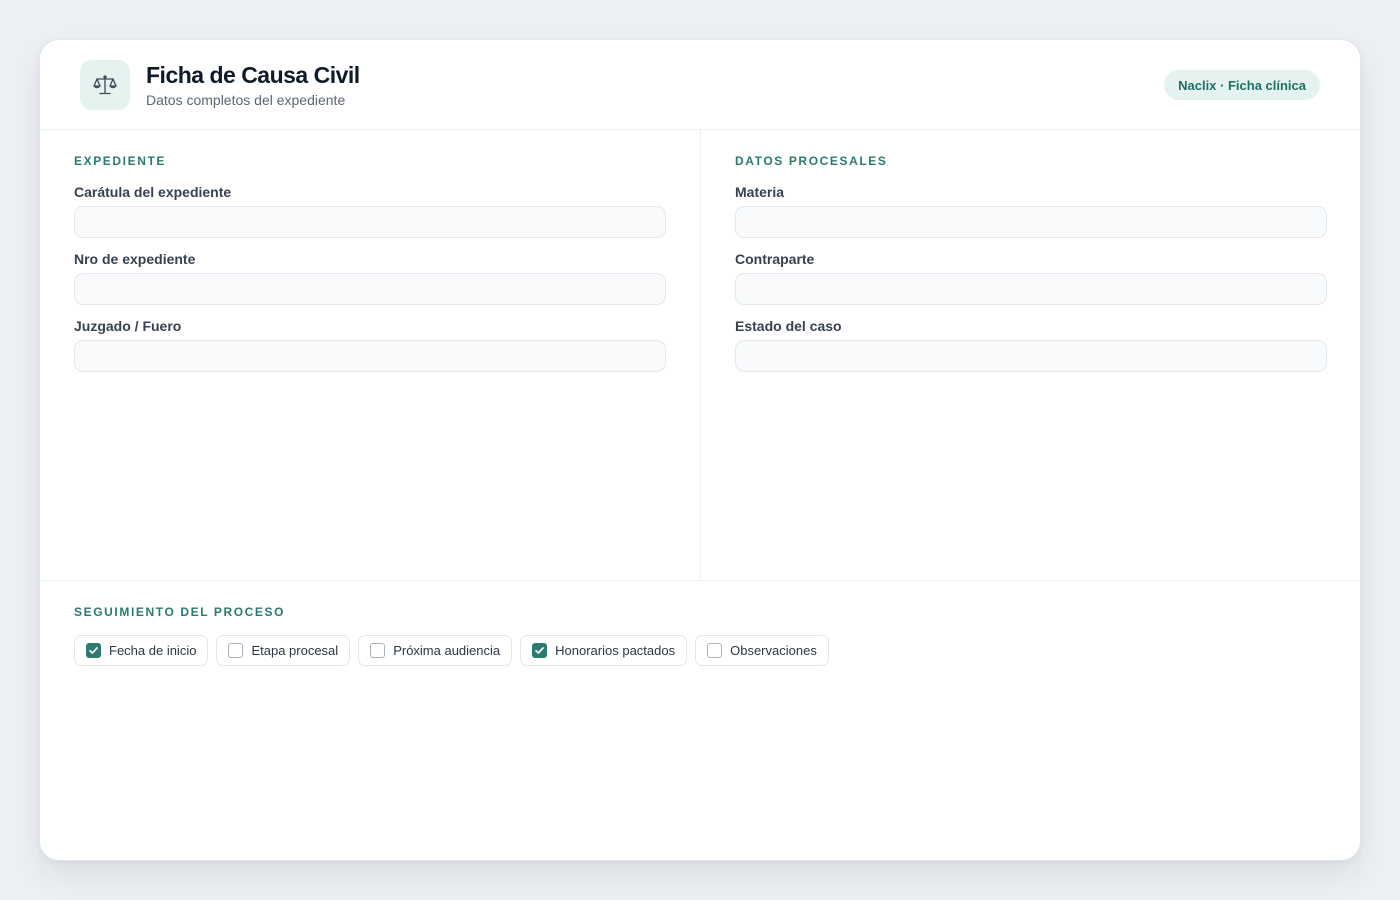 The image size is (1400, 900). I want to click on option-proxima-audiencia: Próxima audiencia, so click(435, 650).